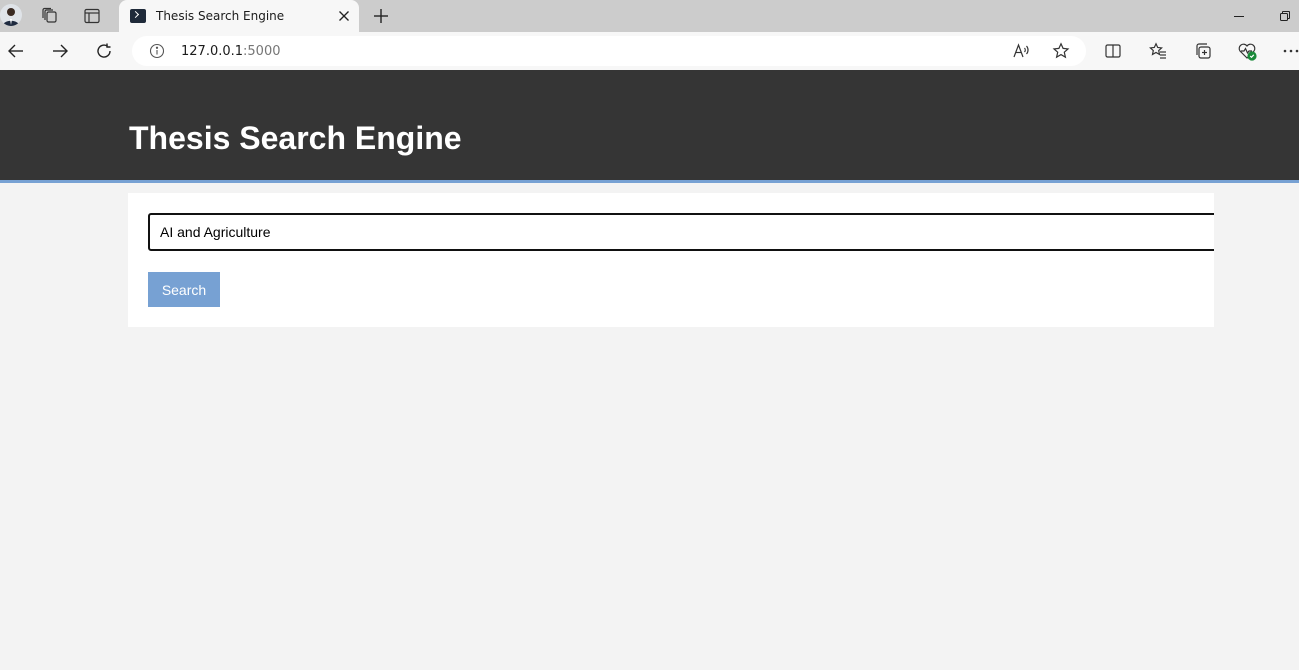 The height and width of the screenshot is (670, 1299). I want to click on url-host: 127.0.0.1, so click(212, 51).